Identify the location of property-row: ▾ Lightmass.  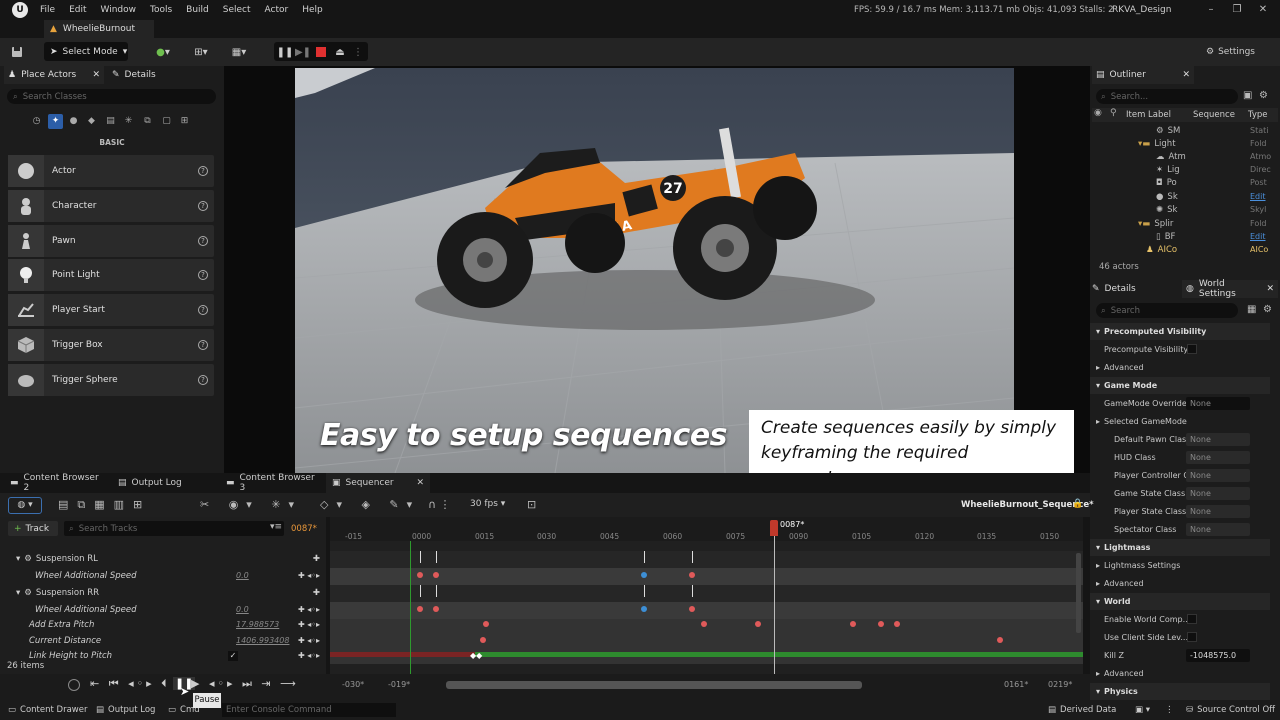
(1180, 547).